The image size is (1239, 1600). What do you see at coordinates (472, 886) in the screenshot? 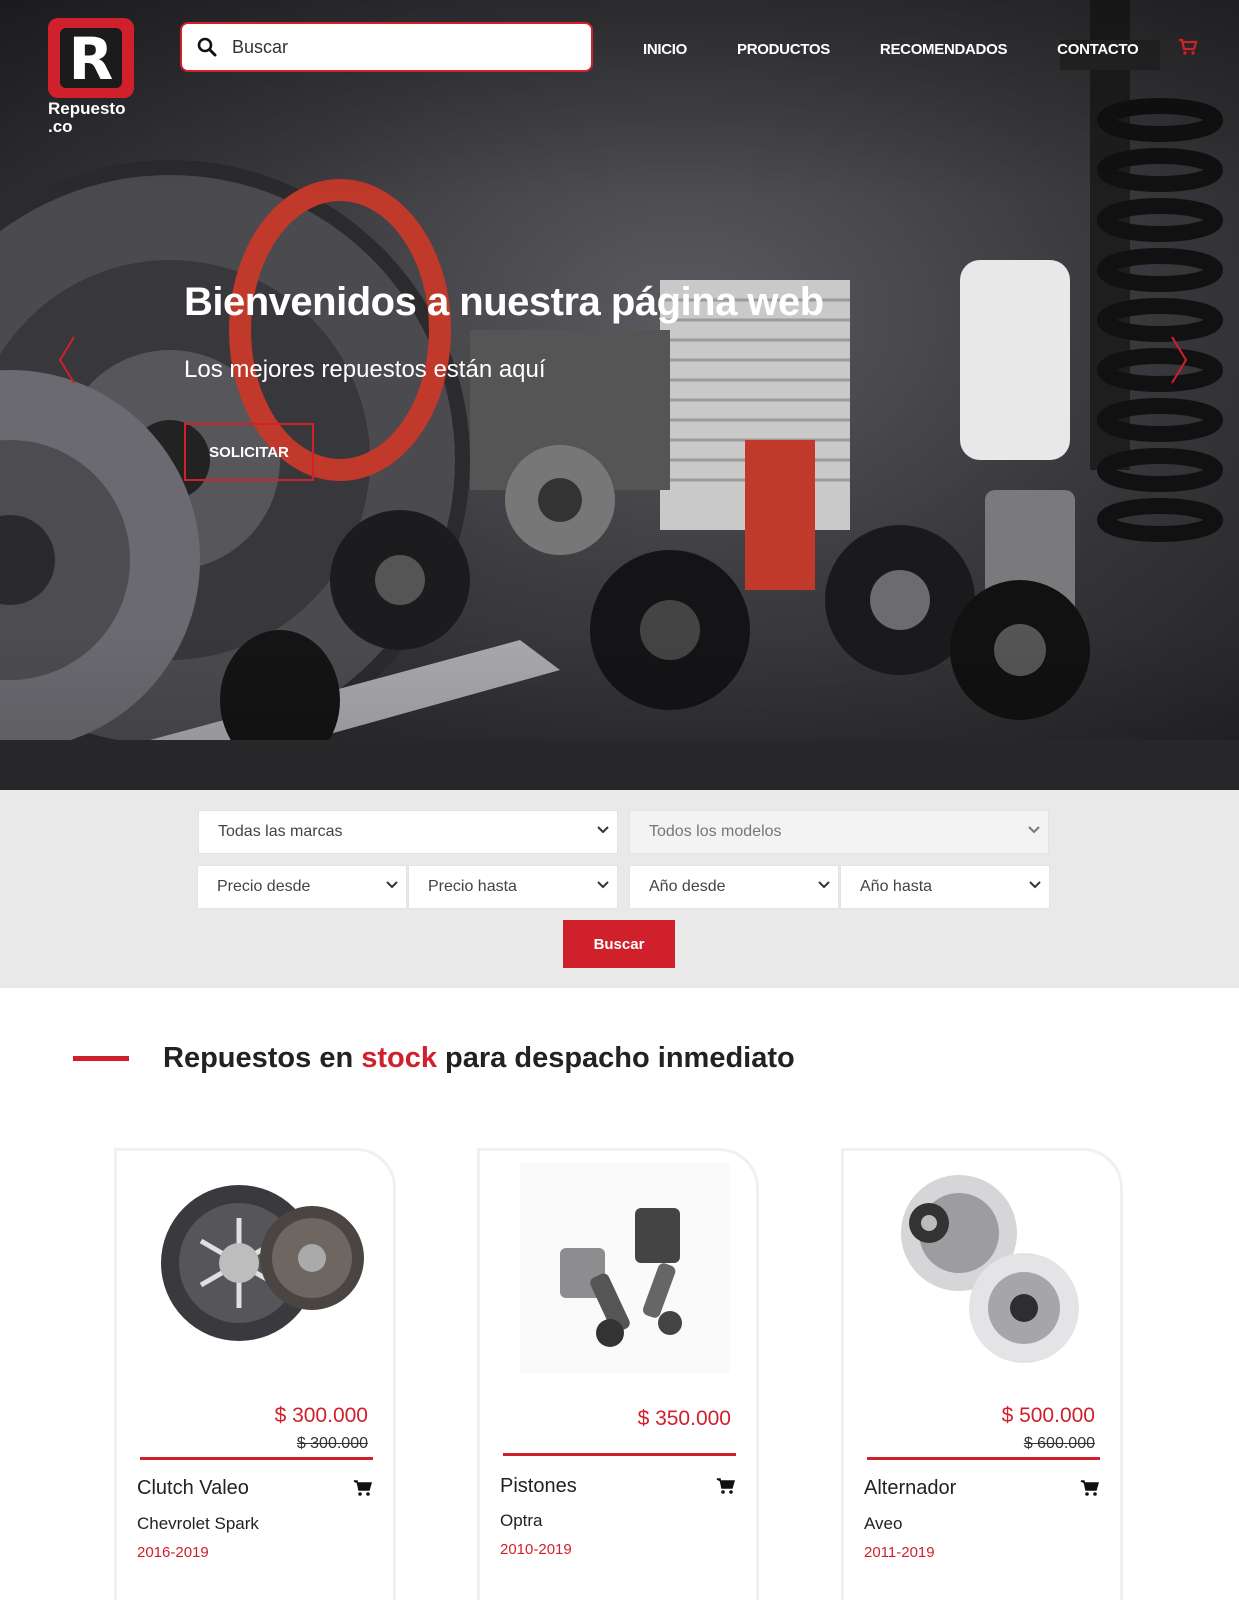
I see `price-to-value: Precio hasta` at bounding box center [472, 886].